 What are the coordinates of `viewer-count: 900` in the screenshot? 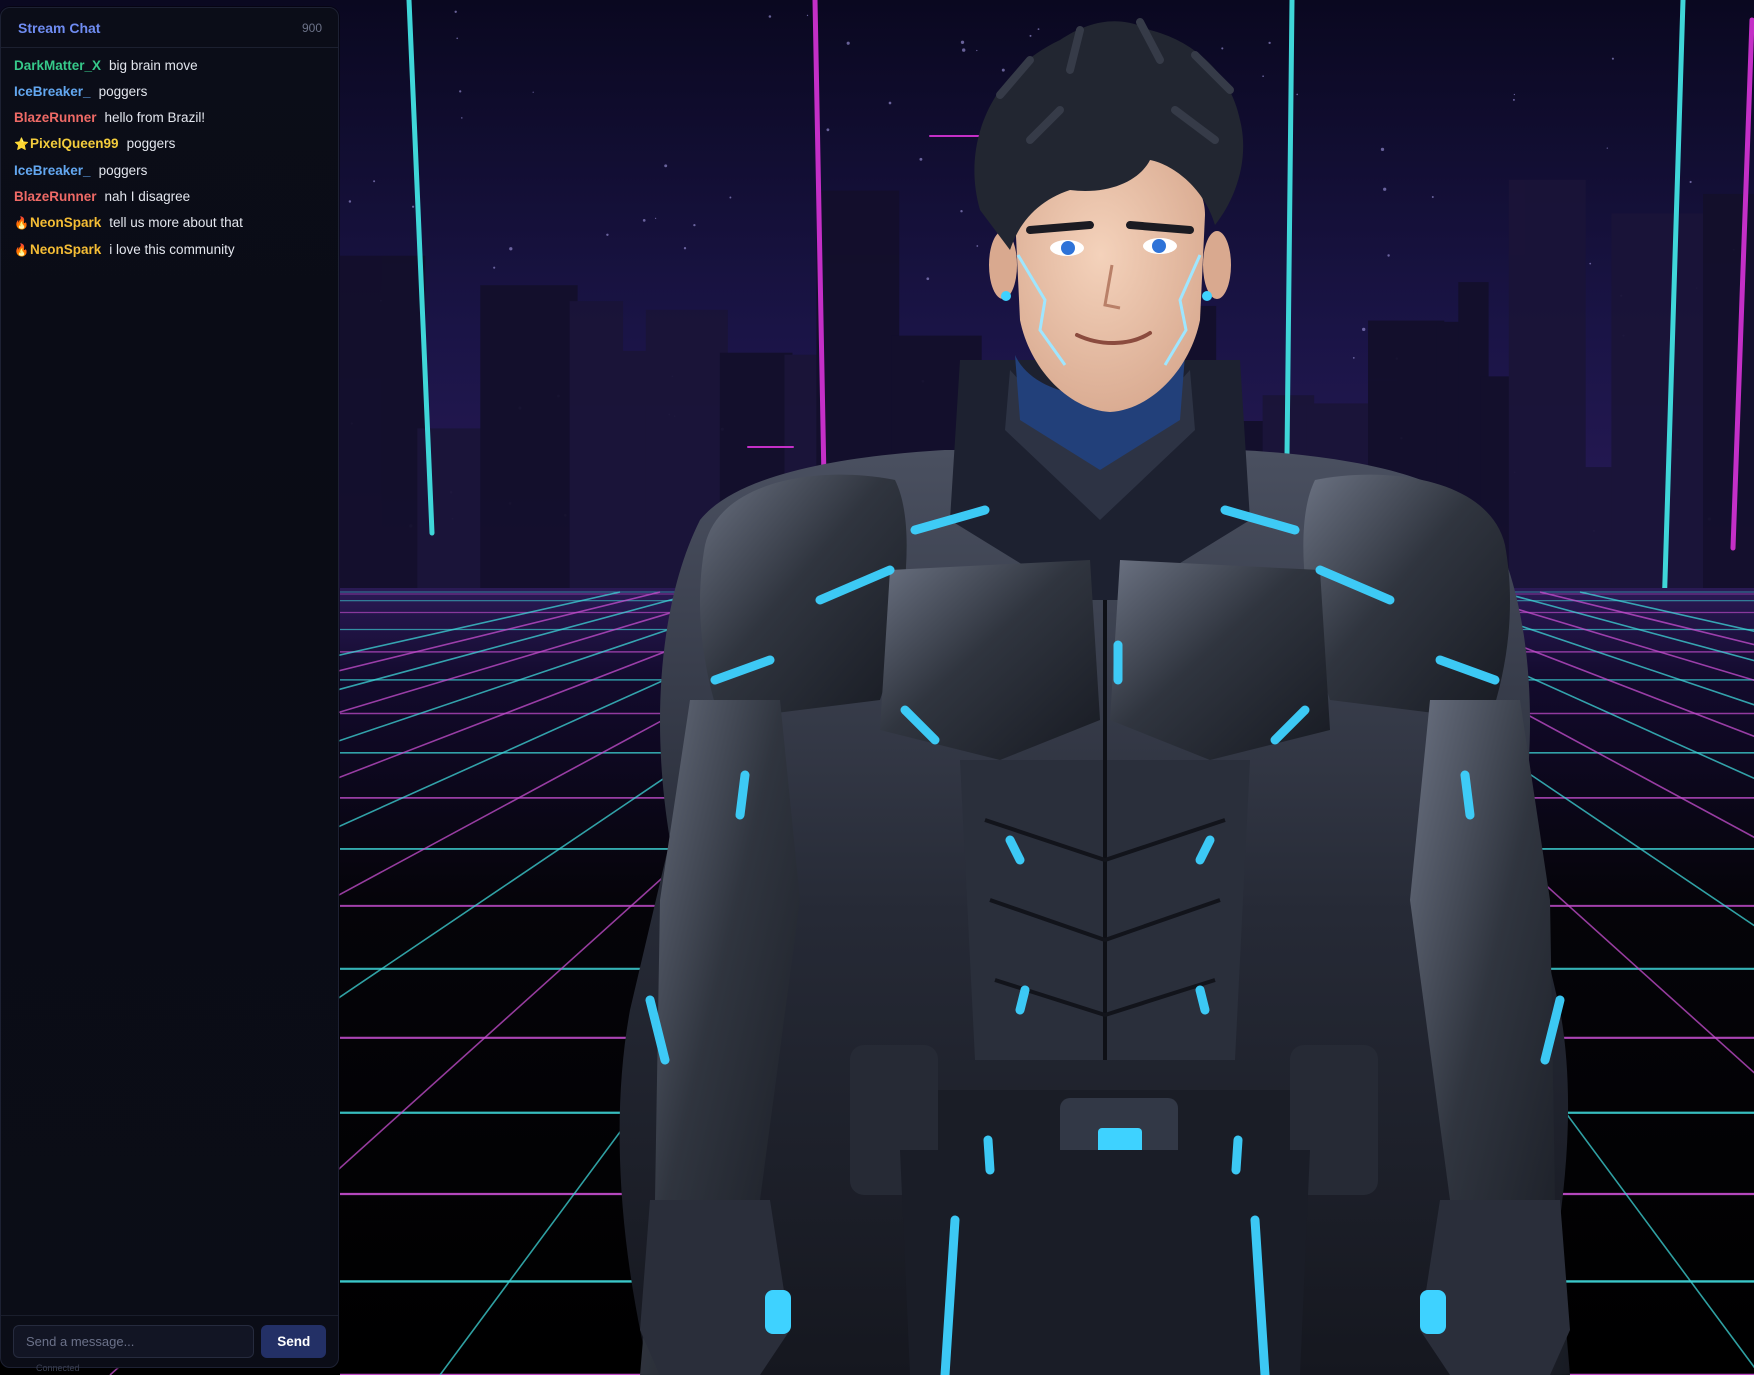 It's located at (311, 27).